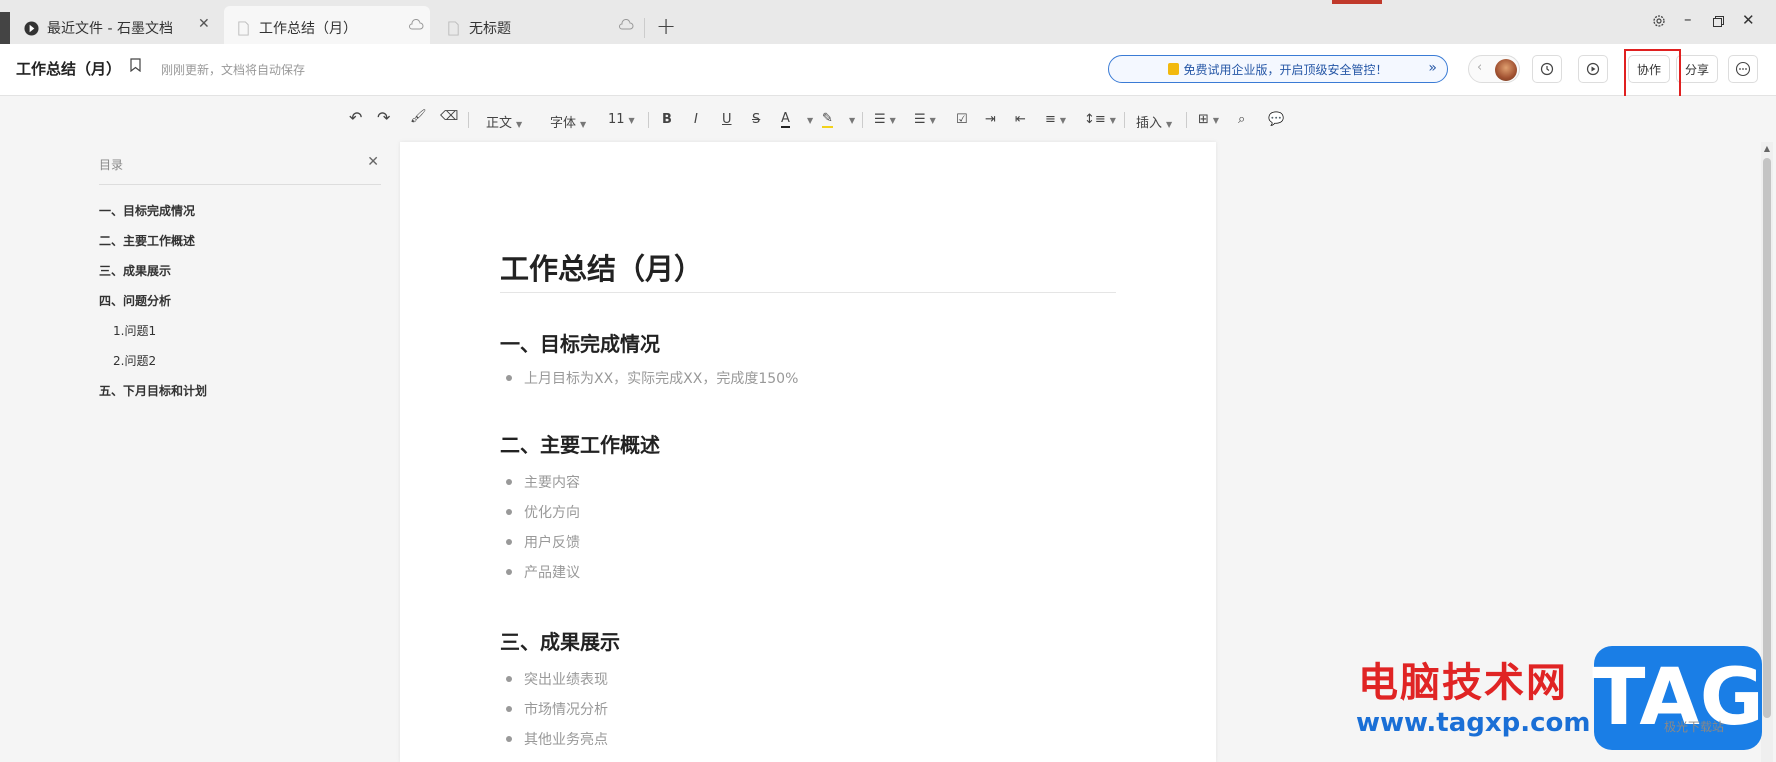 This screenshot has height=762, width=1776. I want to click on undo-icon: ↶, so click(355, 117).